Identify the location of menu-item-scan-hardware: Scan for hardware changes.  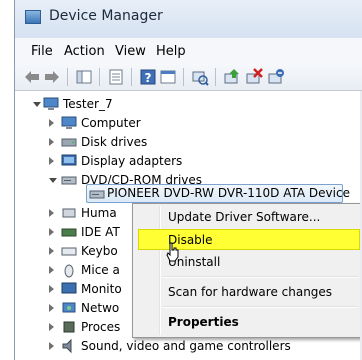
(250, 292).